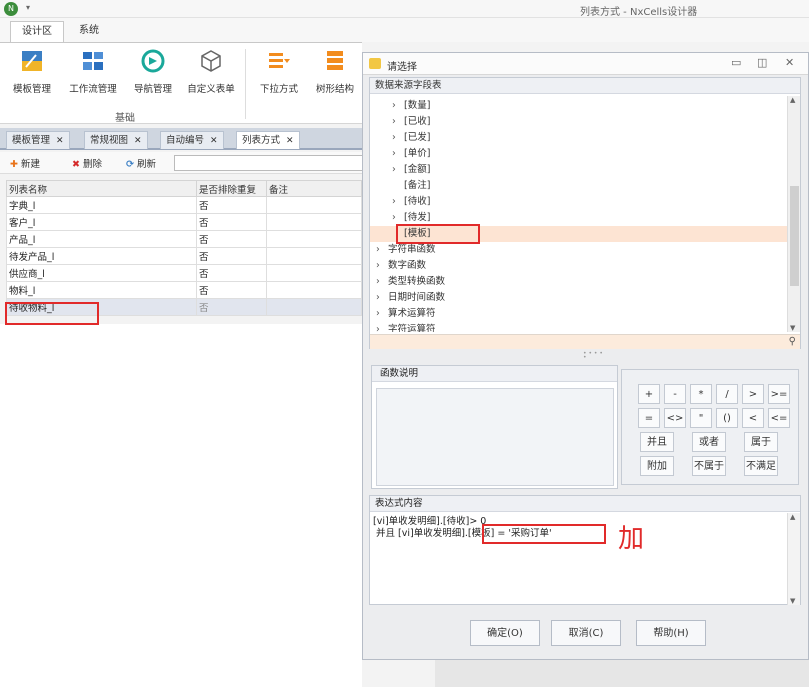 The width and height of the screenshot is (809, 687). I want to click on cell-name: 产品_l, so click(101, 239).